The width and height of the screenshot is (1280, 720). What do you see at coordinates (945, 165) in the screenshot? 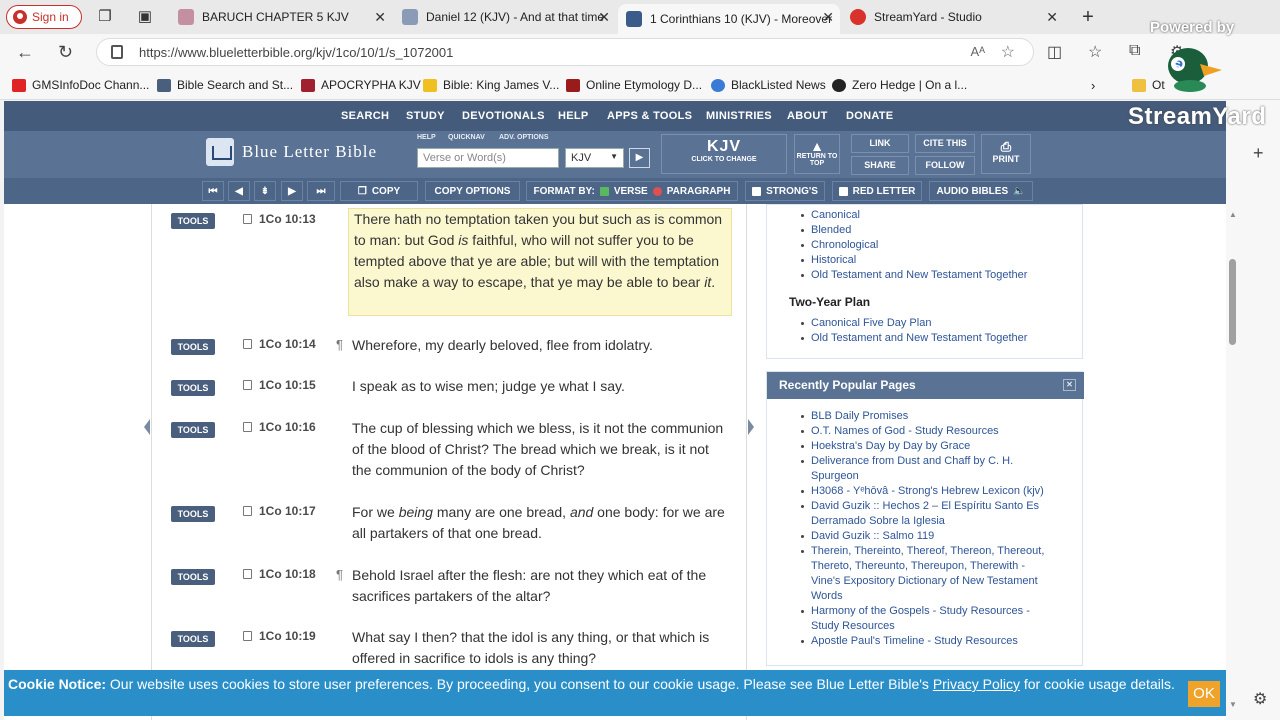
I see `follow-button: FOLLOW` at bounding box center [945, 165].